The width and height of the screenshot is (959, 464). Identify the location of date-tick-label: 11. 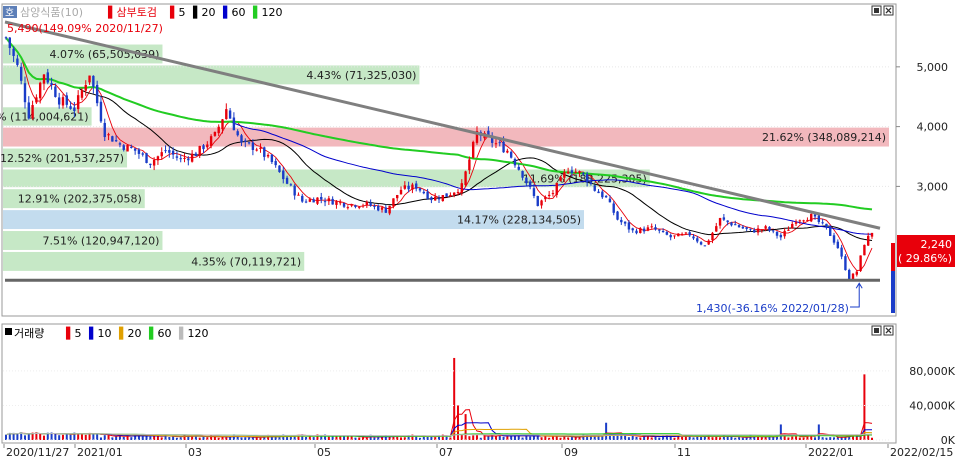
(684, 452).